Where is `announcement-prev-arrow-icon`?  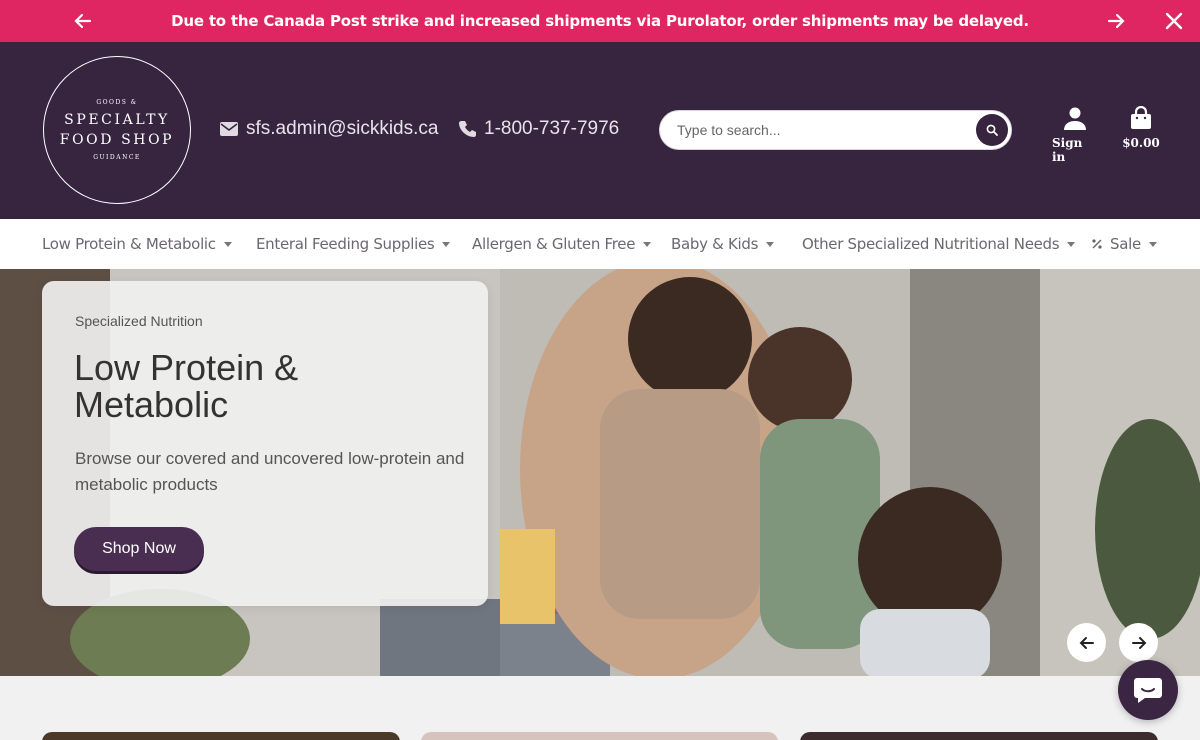 announcement-prev-arrow-icon is located at coordinates (83, 21).